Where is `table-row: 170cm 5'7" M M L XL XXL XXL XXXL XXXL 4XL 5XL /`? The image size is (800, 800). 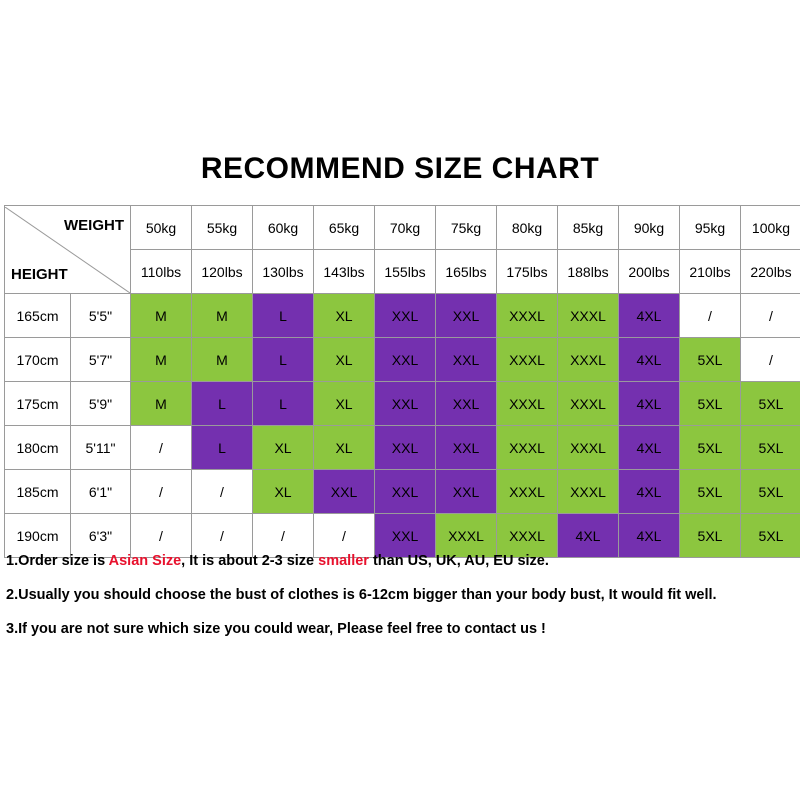 table-row: 170cm 5'7" M M L XL XXL XXL XXXL XXXL 4XL 5XL / is located at coordinates (402, 359).